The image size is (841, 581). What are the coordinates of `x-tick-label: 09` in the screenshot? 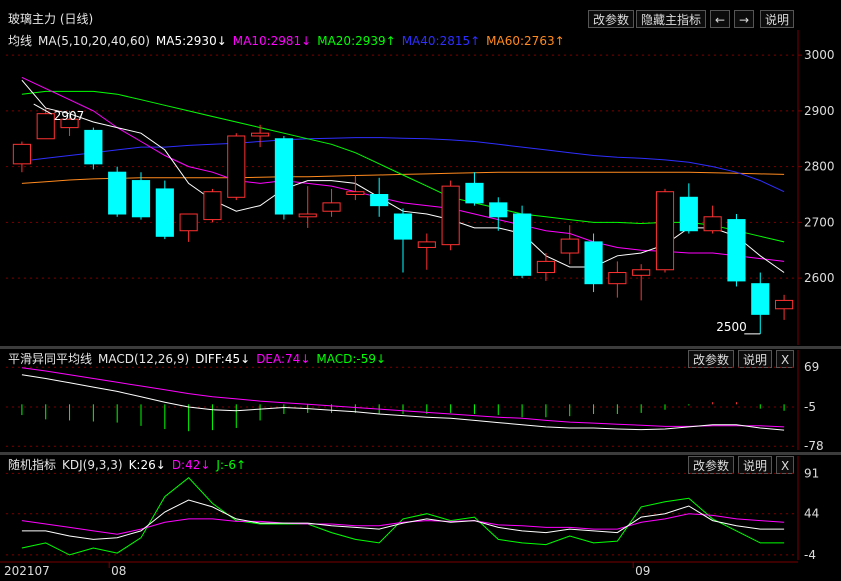 It's located at (642, 571).